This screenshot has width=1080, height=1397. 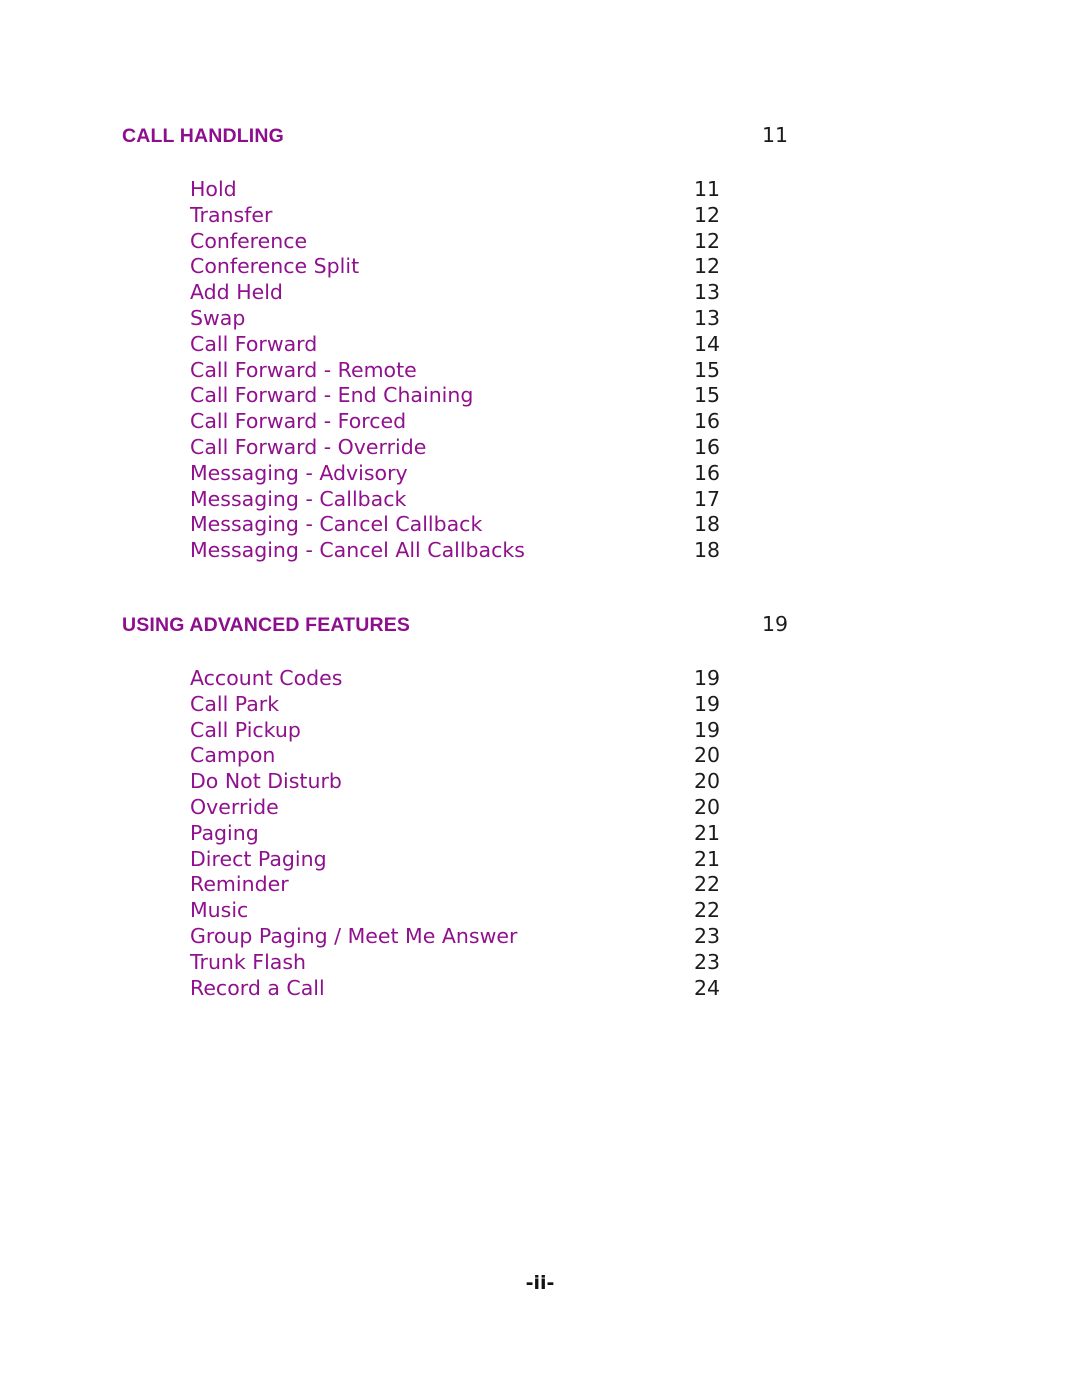 I want to click on toc-entry: Call Park 19, so click(x=540, y=705).